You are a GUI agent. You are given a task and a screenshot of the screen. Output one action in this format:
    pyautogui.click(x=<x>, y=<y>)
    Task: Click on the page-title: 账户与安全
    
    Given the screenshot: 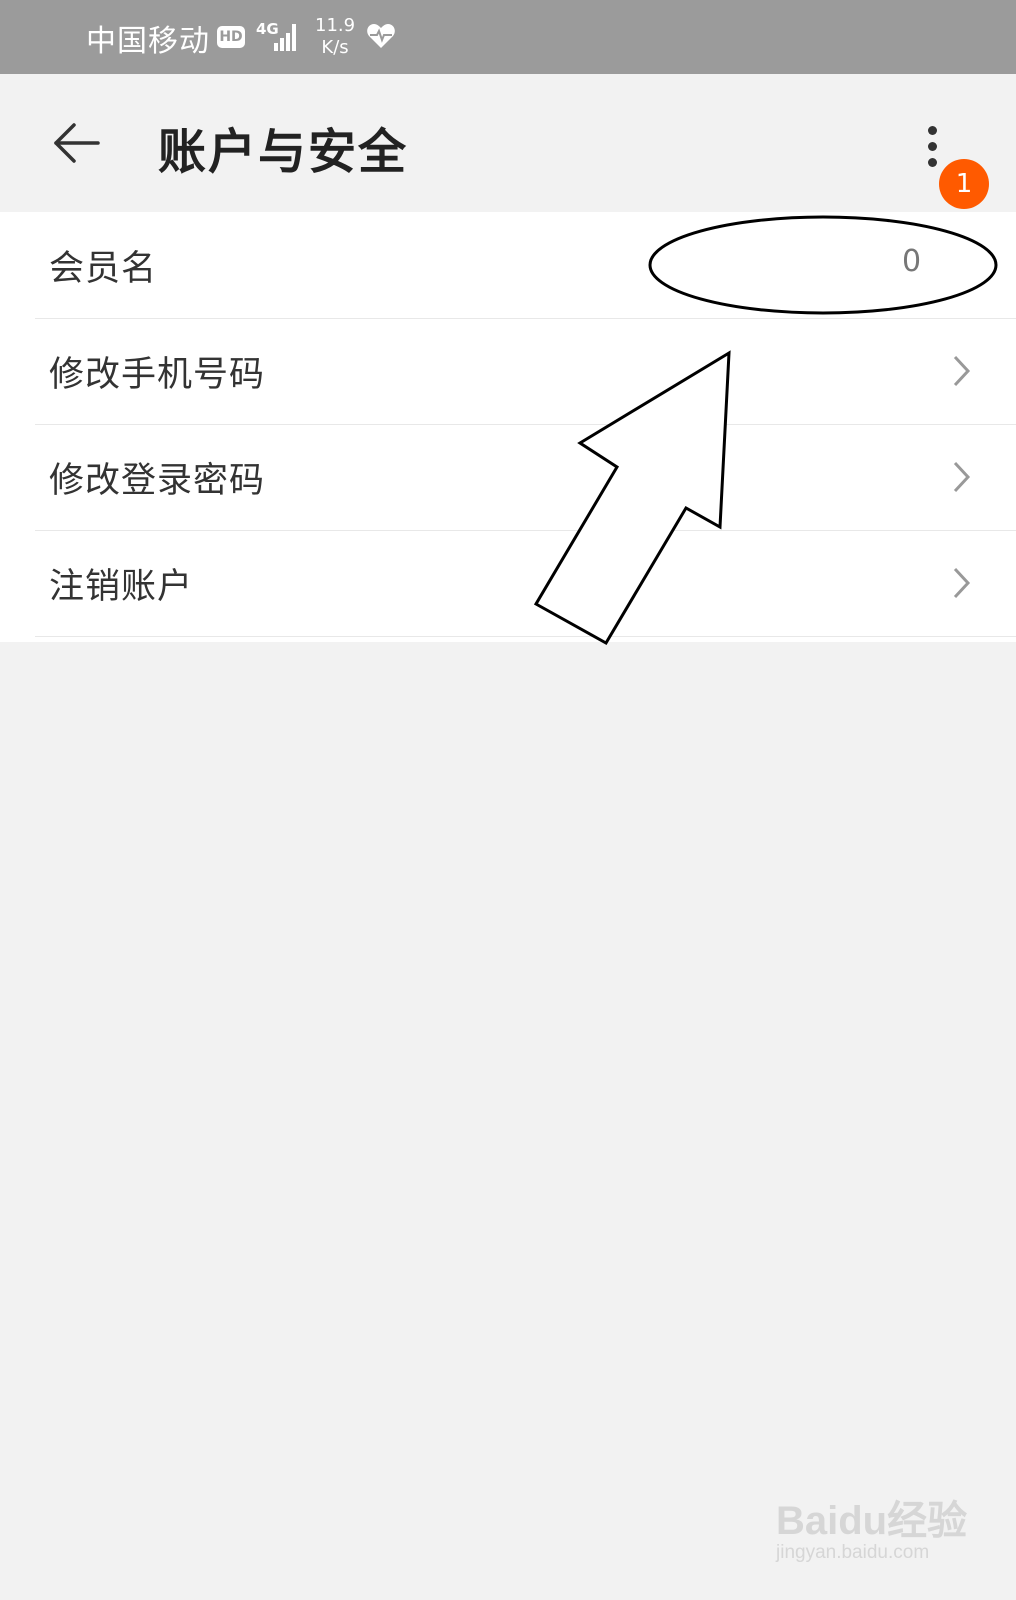 What is the action you would take?
    pyautogui.click(x=283, y=152)
    